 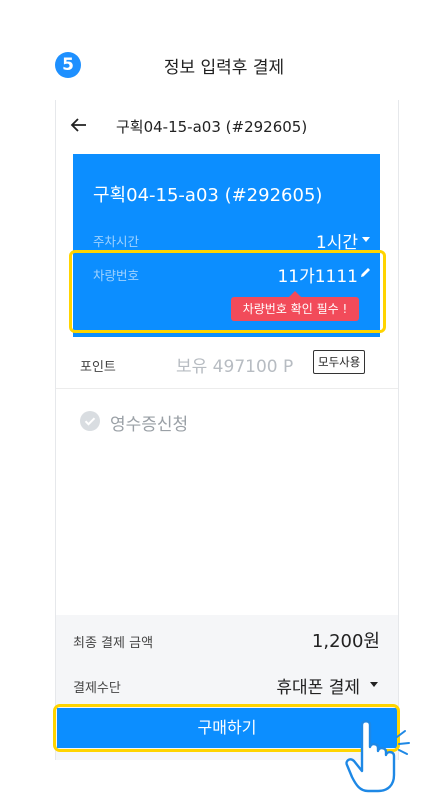 What do you see at coordinates (374, 684) in the screenshot?
I see `payment-method-dropdown-icon` at bounding box center [374, 684].